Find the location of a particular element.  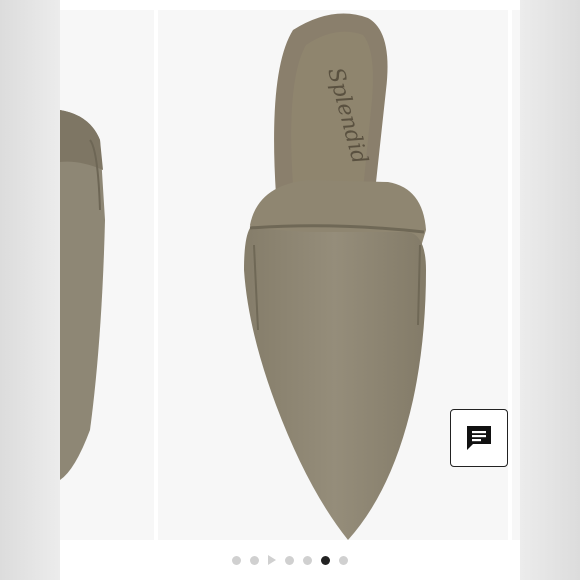

pagination-dot-active is located at coordinates (325, 560).